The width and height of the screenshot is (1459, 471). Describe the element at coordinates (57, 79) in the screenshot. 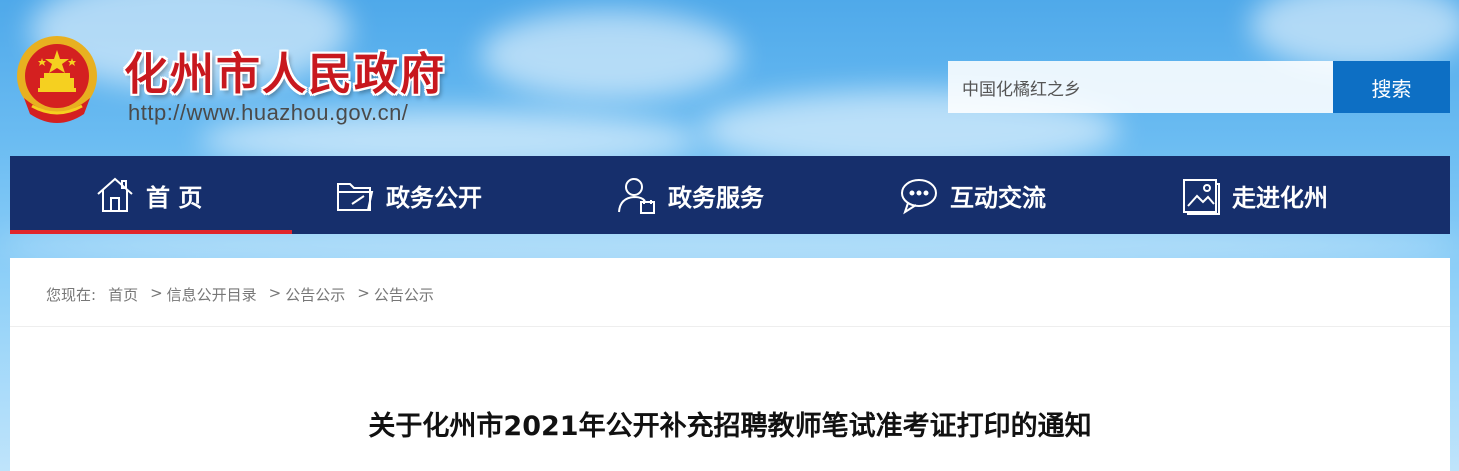

I see `national-emblem-logo` at that location.